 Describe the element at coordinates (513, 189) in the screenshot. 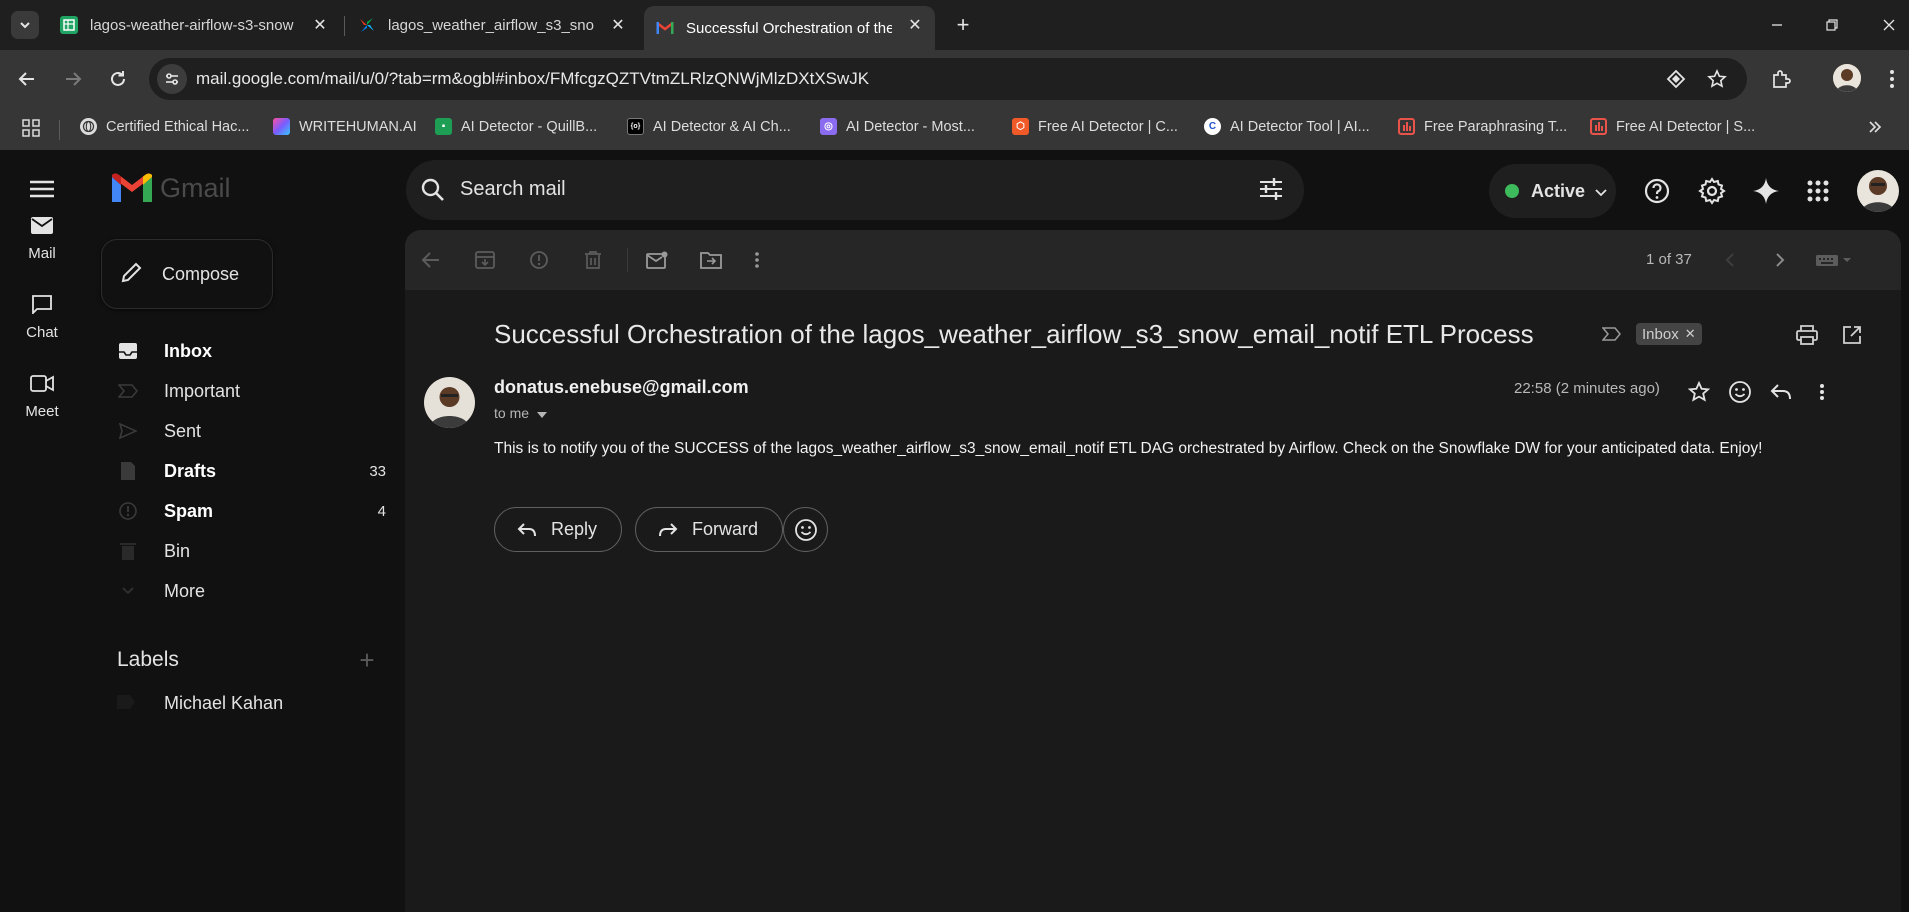

I see `search-input: Search mail` at that location.